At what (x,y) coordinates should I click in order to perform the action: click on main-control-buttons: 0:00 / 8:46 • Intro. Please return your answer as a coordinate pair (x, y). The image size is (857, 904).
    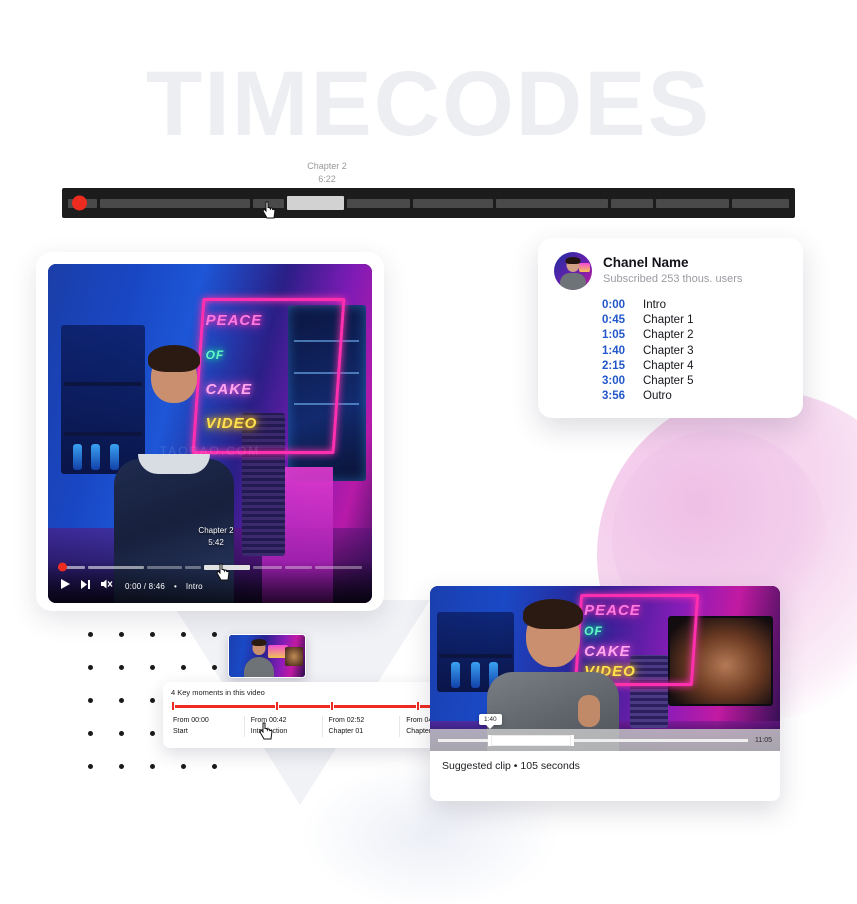
    Looking at the image, I should click on (210, 585).